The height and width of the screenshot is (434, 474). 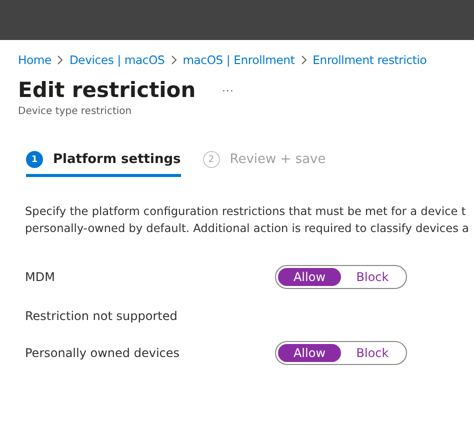 I want to click on more-button: ···, so click(x=228, y=90).